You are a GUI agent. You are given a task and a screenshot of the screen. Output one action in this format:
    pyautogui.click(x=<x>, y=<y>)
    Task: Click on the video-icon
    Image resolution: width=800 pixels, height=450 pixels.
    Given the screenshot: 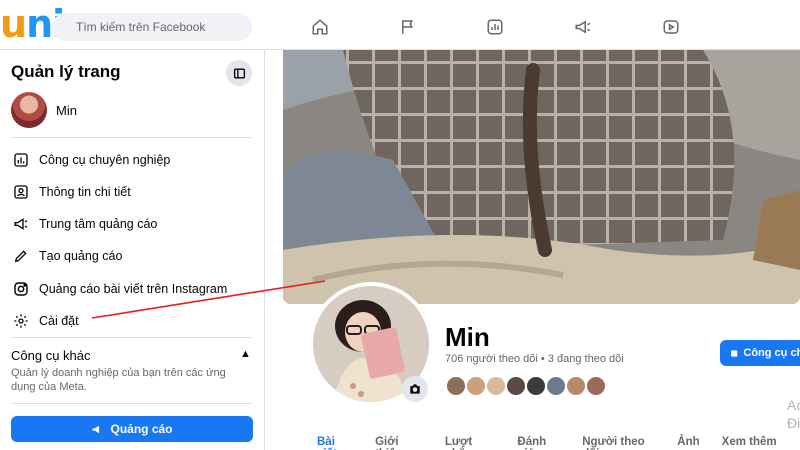 What is the action you would take?
    pyautogui.click(x=671, y=27)
    